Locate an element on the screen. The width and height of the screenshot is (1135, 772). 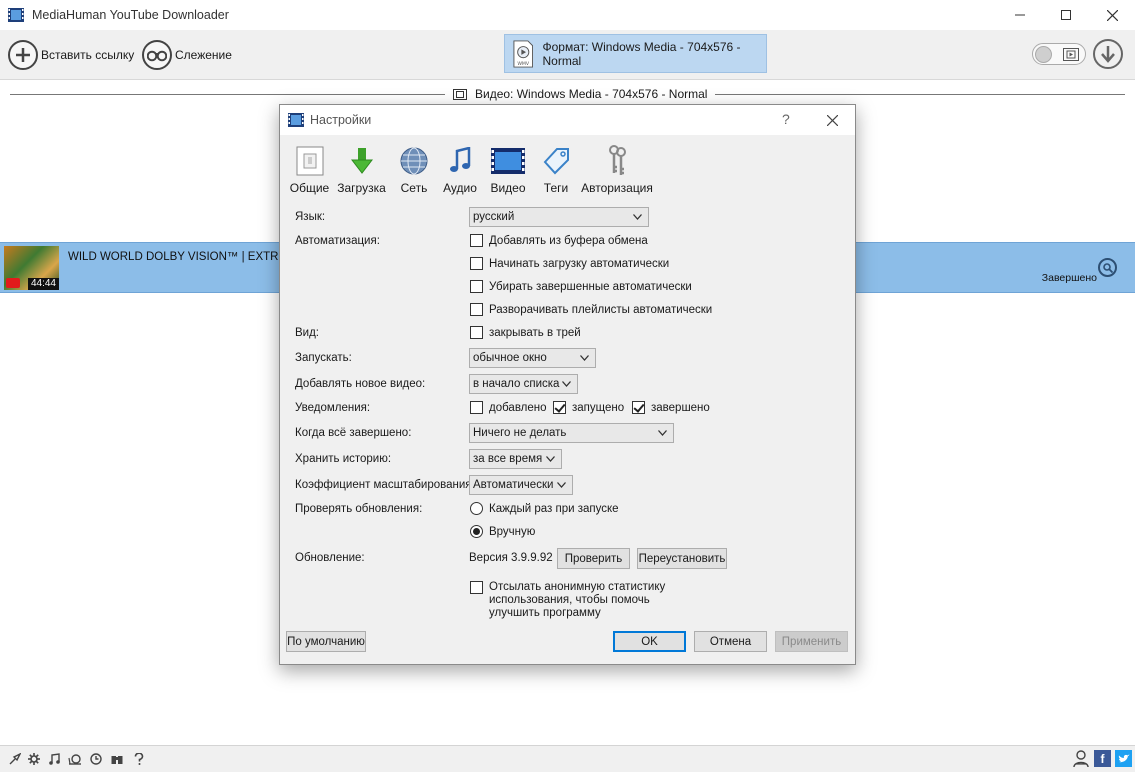
music-icon is located at coordinates (54, 759).